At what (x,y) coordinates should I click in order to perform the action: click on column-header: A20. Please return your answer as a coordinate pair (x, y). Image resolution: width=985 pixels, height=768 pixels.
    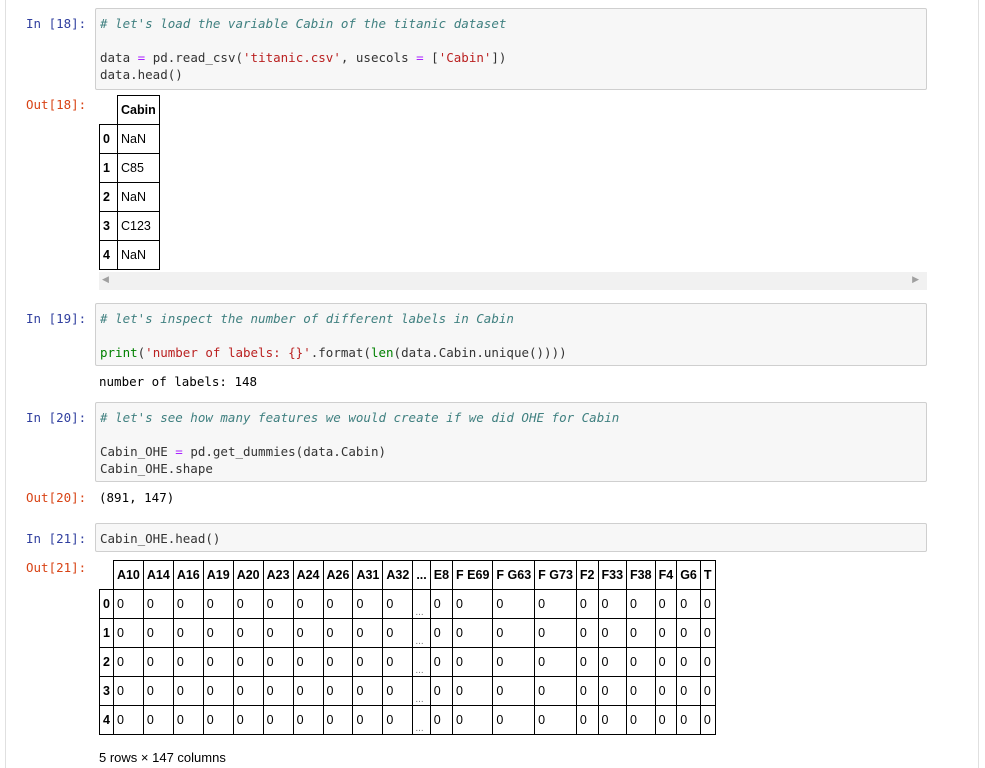
    Looking at the image, I should click on (248, 575).